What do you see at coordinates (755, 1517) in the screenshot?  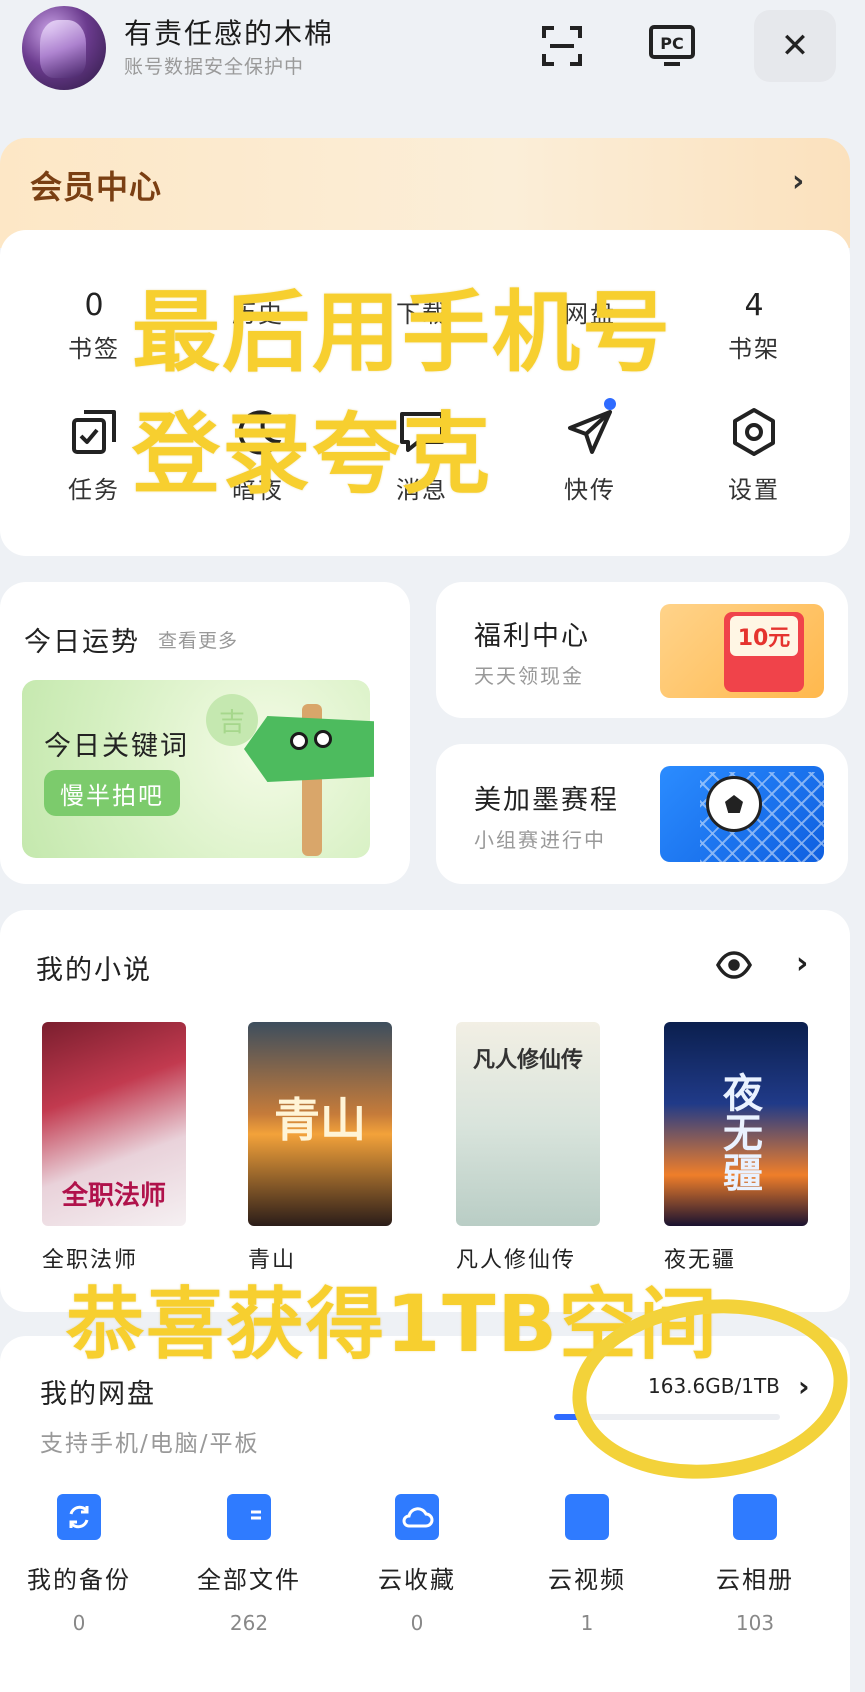 I see `album-icon` at bounding box center [755, 1517].